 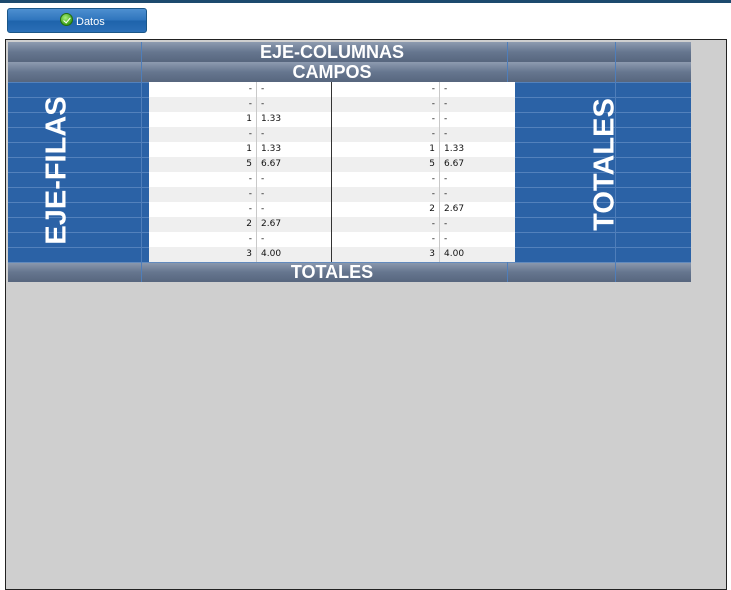 I want to click on table-row: 1 1.33- -, so click(x=332, y=119).